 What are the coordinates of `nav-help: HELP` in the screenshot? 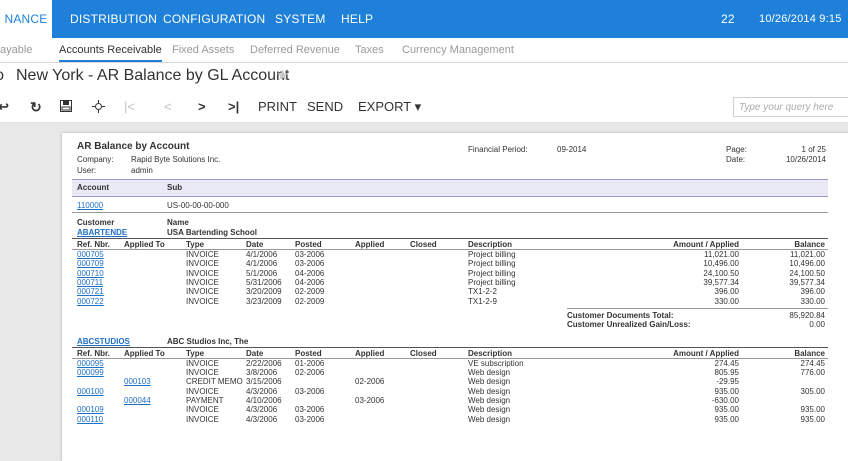 It's located at (357, 19).